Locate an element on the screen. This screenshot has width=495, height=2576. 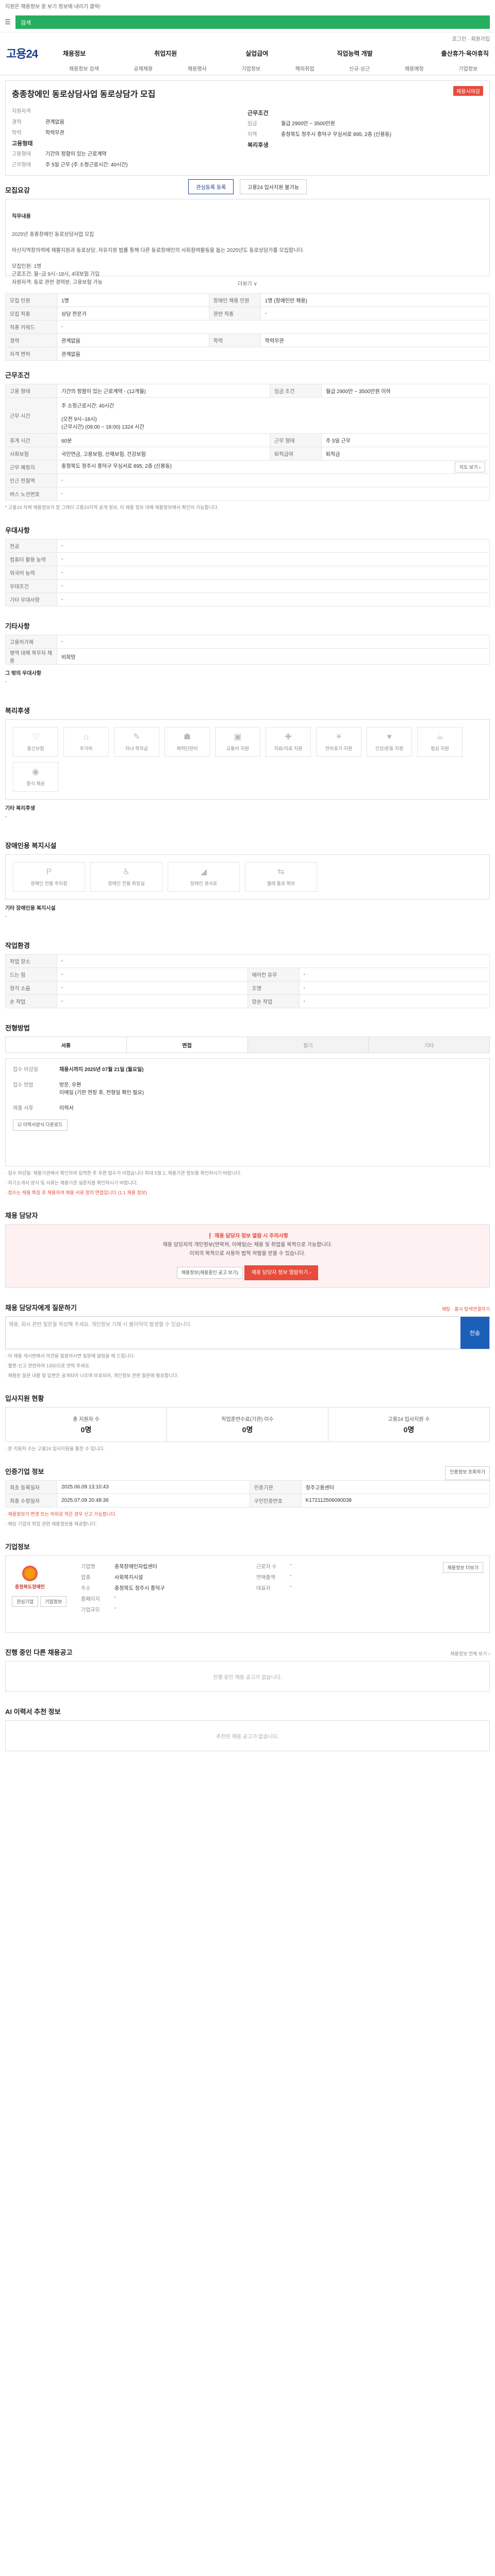
top-links: 로그인 · 회원가입 is located at coordinates (247, 38).